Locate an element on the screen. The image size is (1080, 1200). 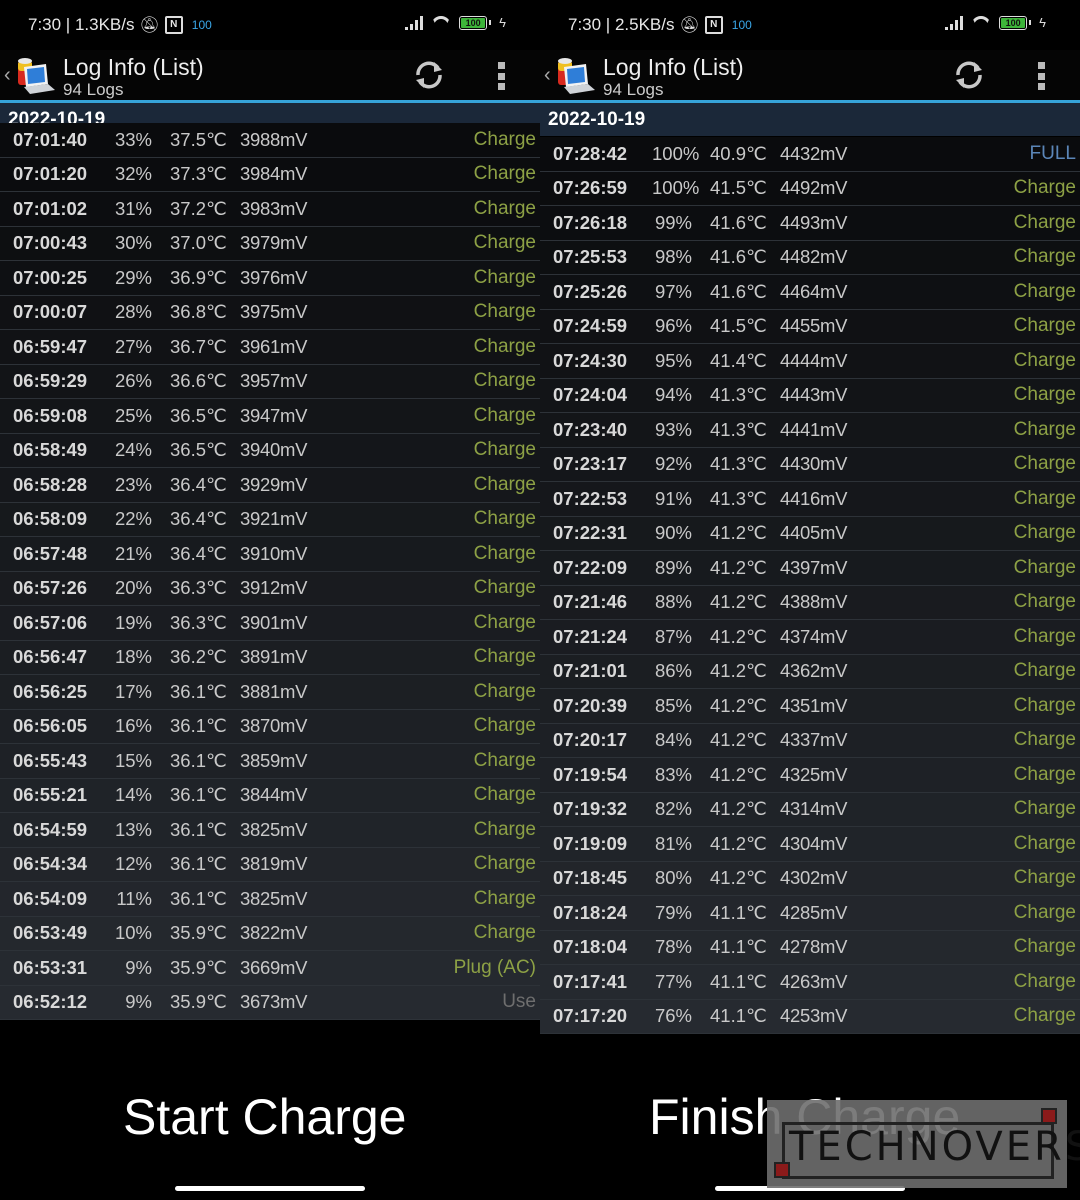
log-row: 07:20:17 84% 41.2℃ 4337mV Charge is located at coordinates (810, 740).